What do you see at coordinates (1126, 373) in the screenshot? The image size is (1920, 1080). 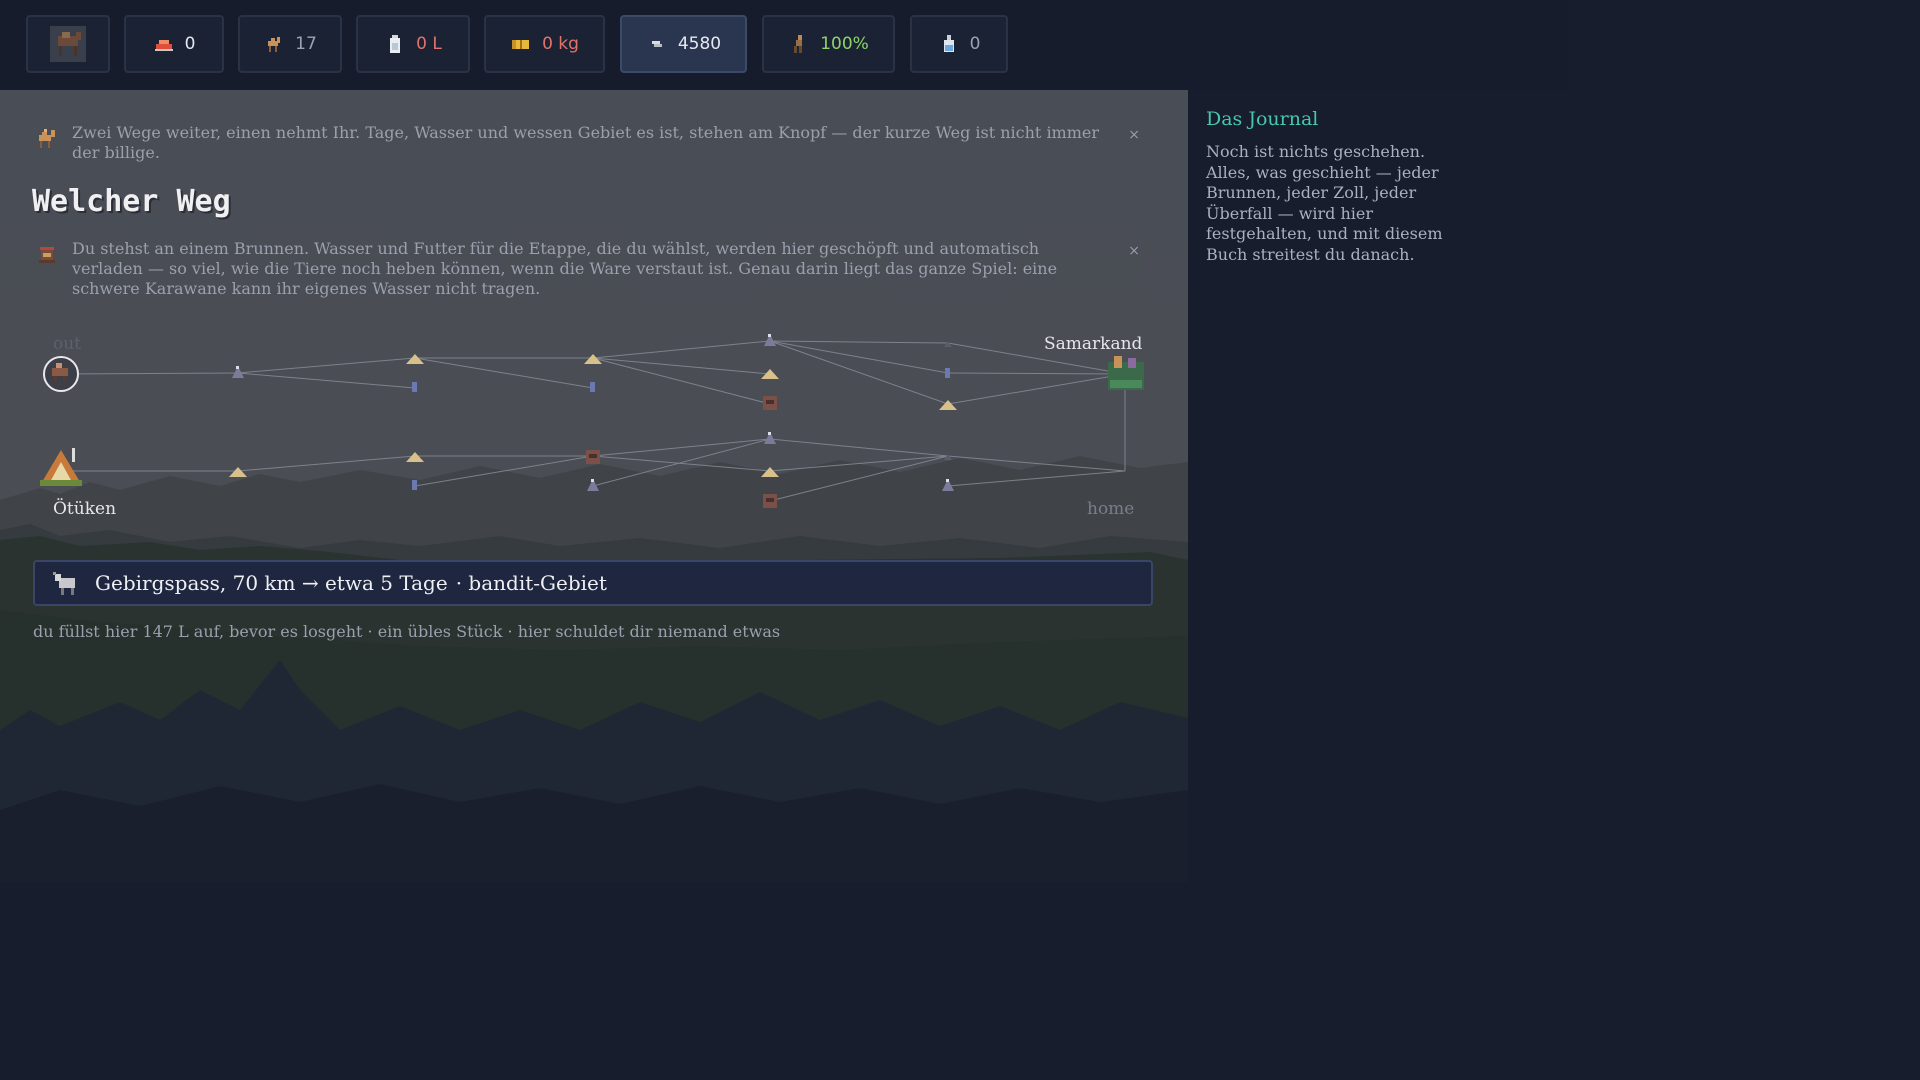 I see `samarkand-city-icon` at bounding box center [1126, 373].